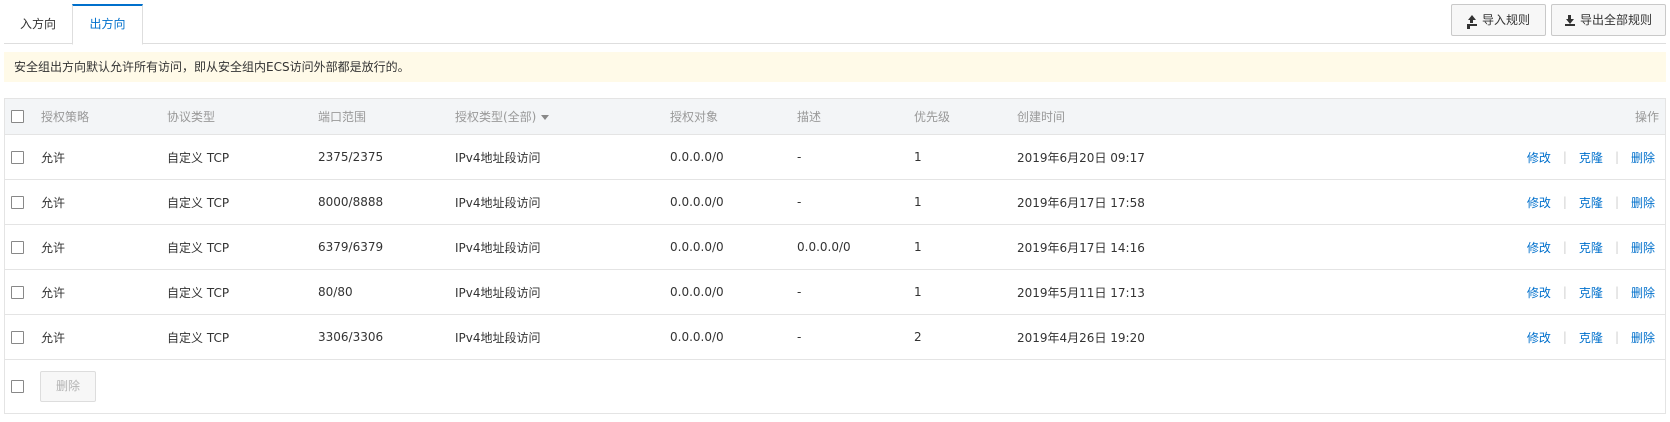 Image resolution: width=1670 pixels, height=422 pixels. Describe the element at coordinates (342, 117) in the screenshot. I see `header-port: 端口范围` at that location.